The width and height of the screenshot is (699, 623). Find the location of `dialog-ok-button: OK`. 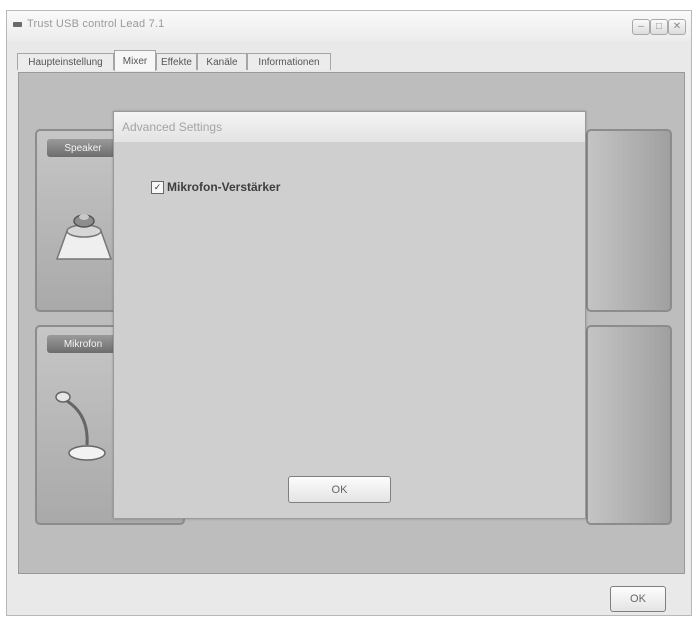

dialog-ok-button: OK is located at coordinates (339, 489).